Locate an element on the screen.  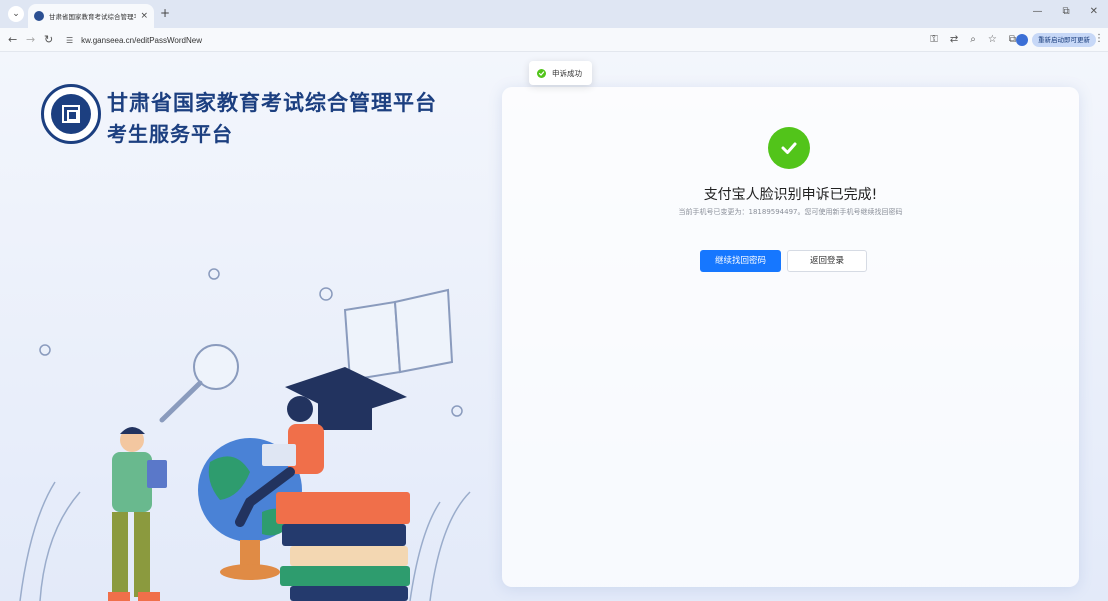
platform-title: 甘肃省国家教育考试综合管理平台 is located at coordinates (272, 103).